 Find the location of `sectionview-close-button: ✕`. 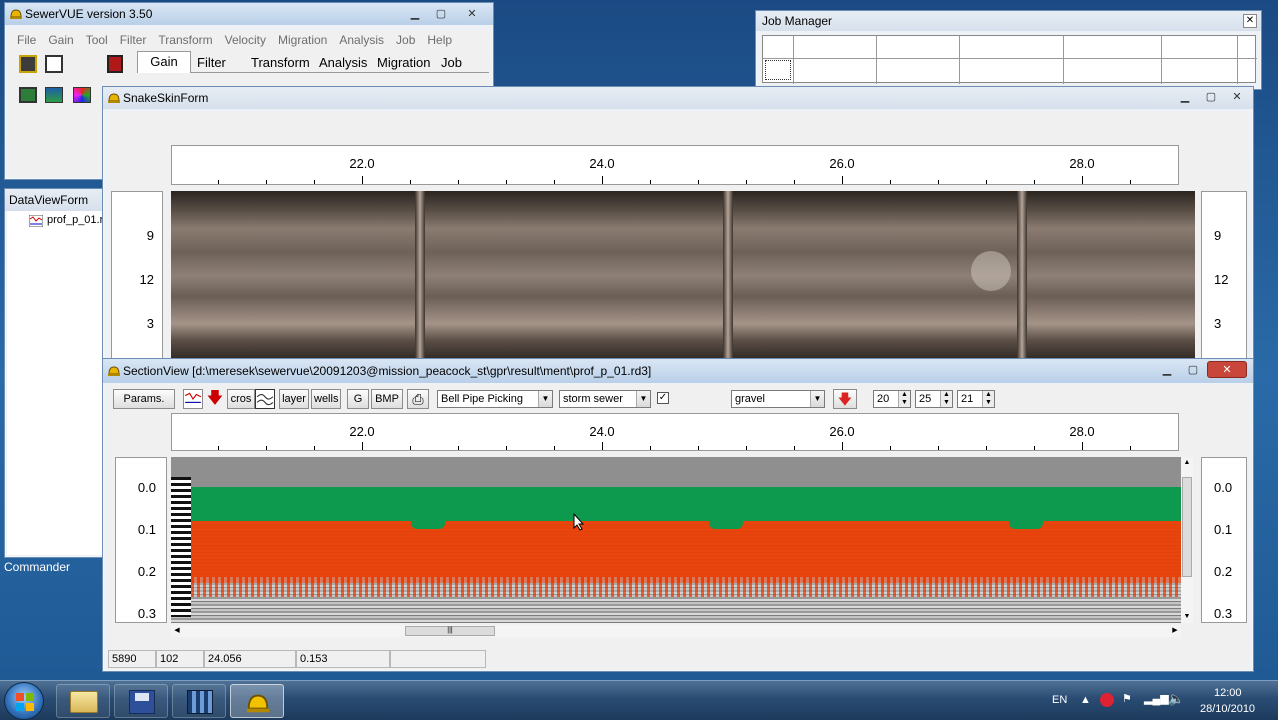

sectionview-close-button: ✕ is located at coordinates (1227, 369).